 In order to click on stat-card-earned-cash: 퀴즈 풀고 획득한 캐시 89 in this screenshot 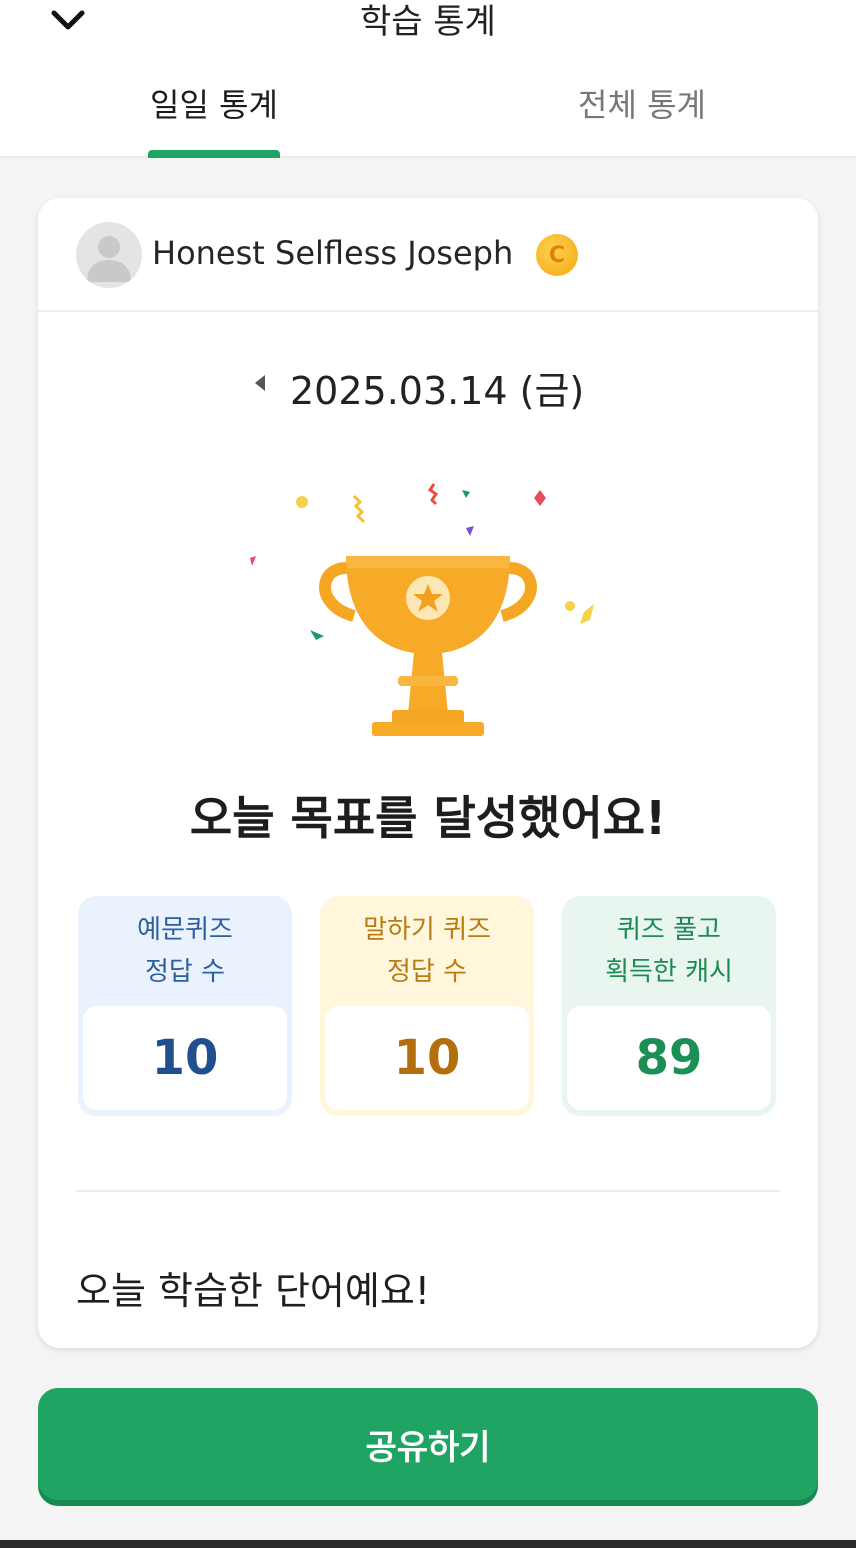, I will do `click(669, 1006)`.